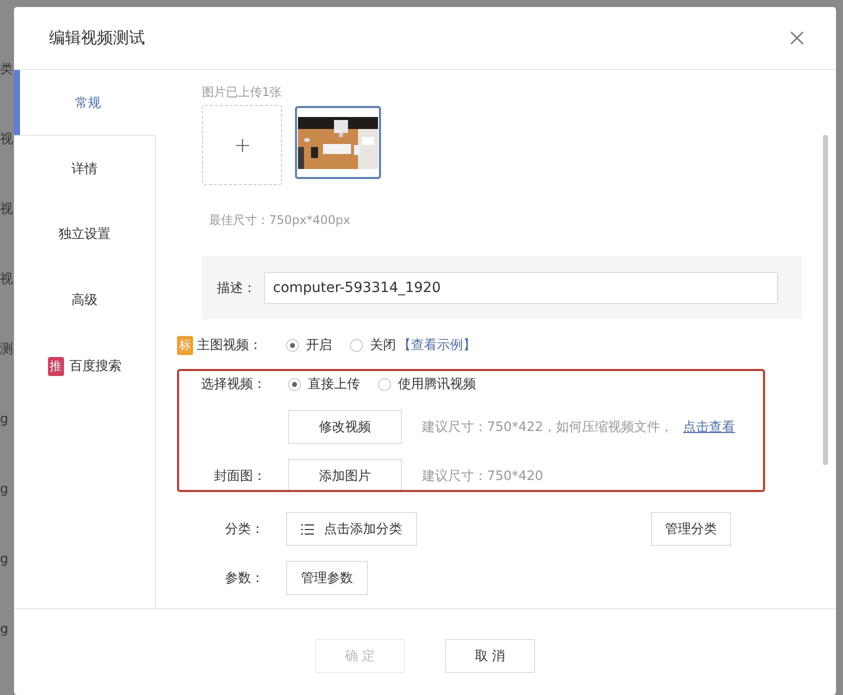  I want to click on tab-badge: 推, so click(56, 366).